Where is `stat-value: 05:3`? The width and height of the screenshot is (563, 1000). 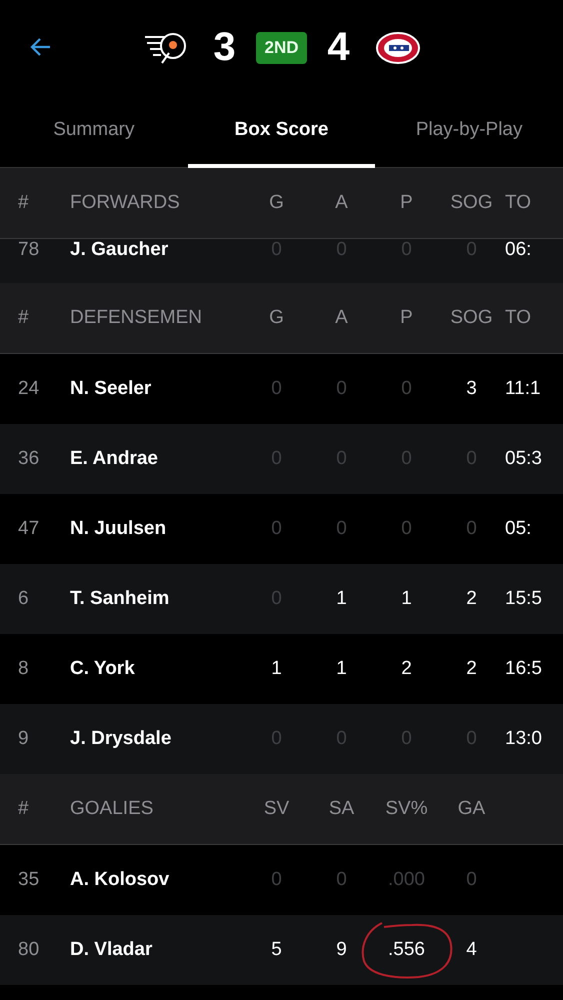 stat-value: 05:3 is located at coordinates (523, 458).